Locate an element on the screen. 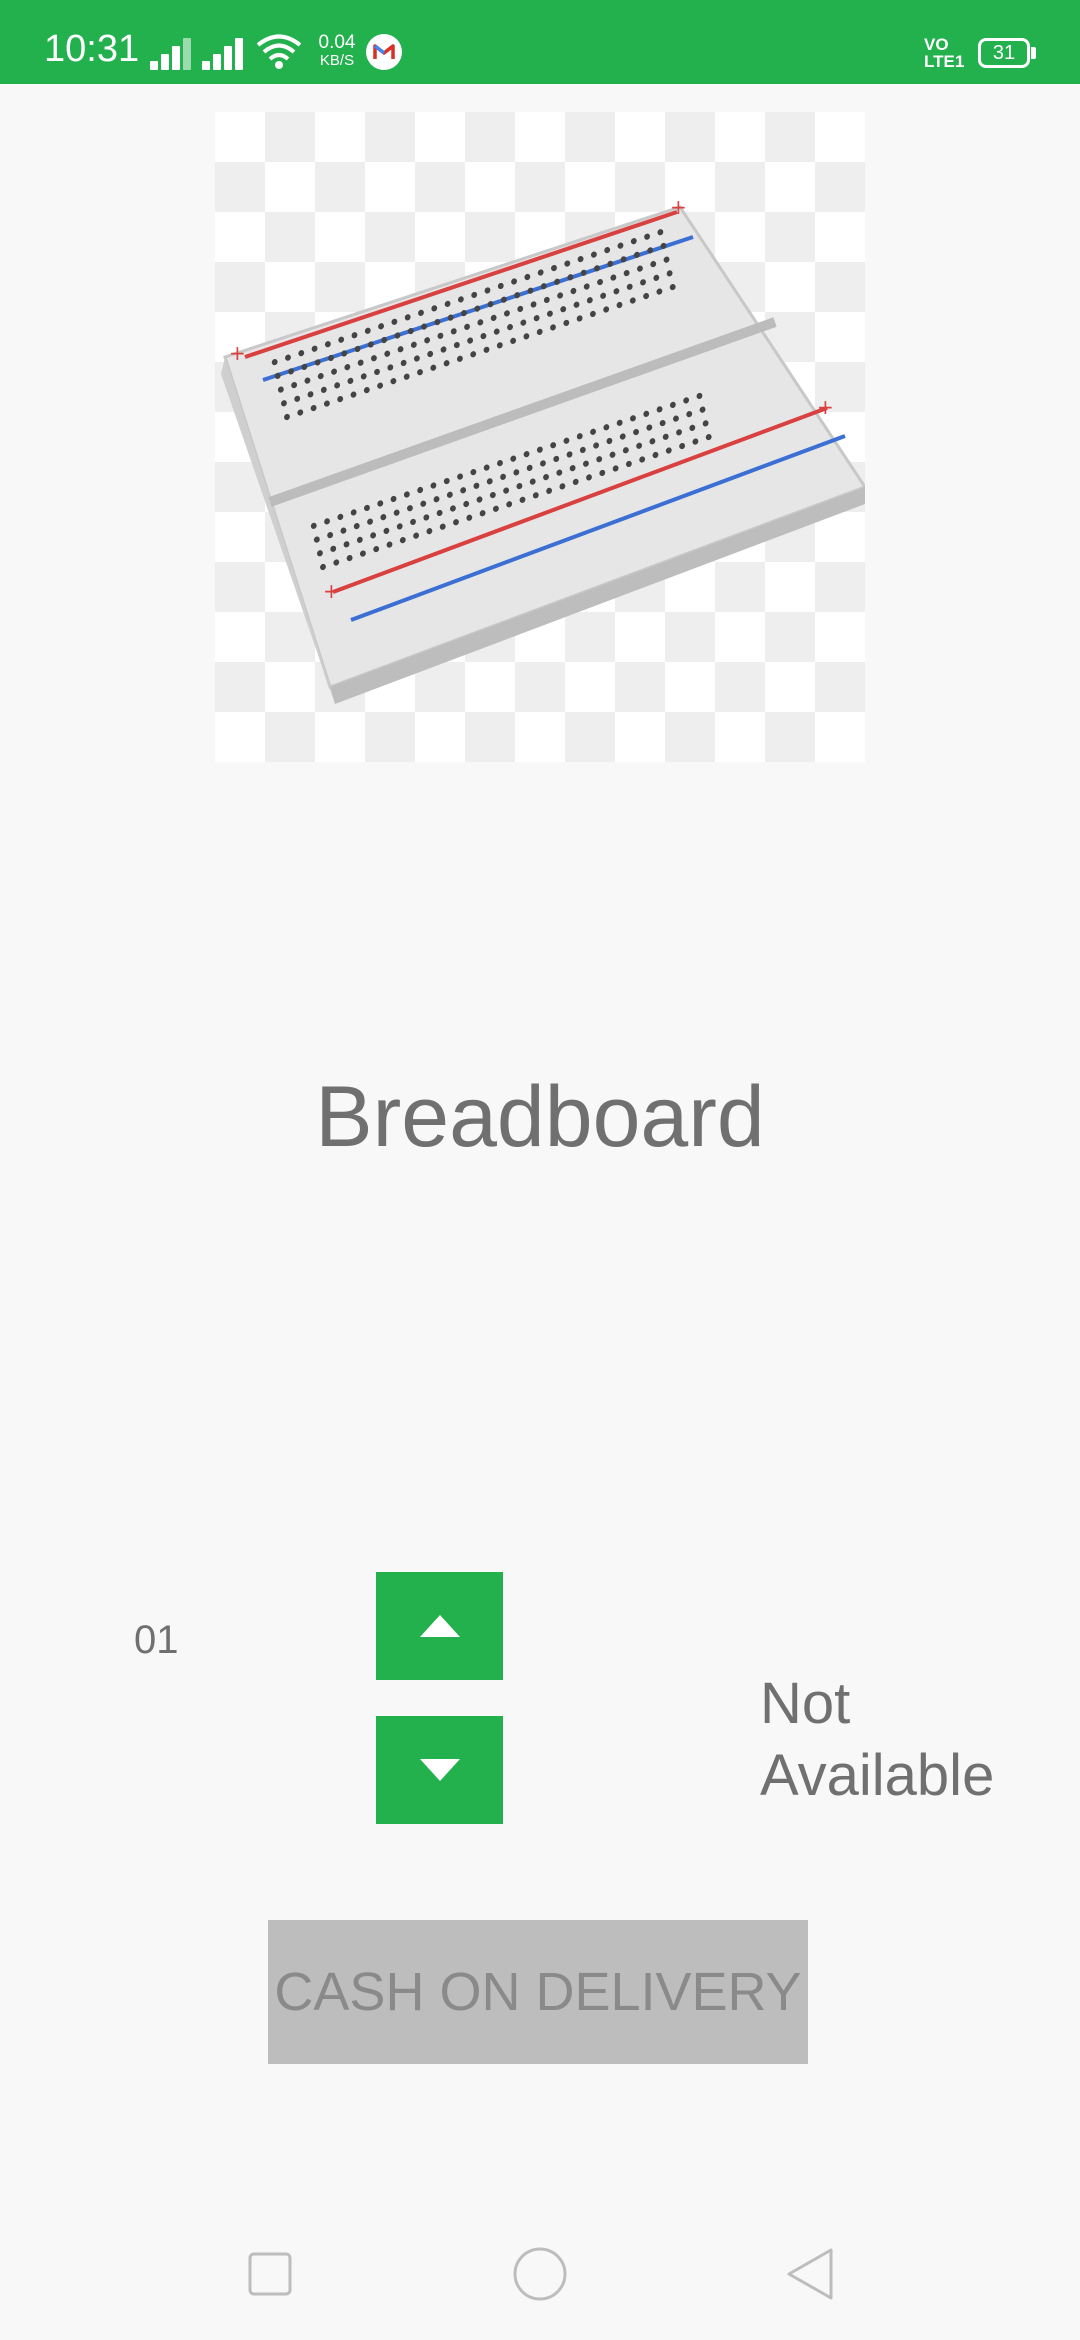 The width and height of the screenshot is (1080, 2340). battery-level: 31 is located at coordinates (1004, 53).